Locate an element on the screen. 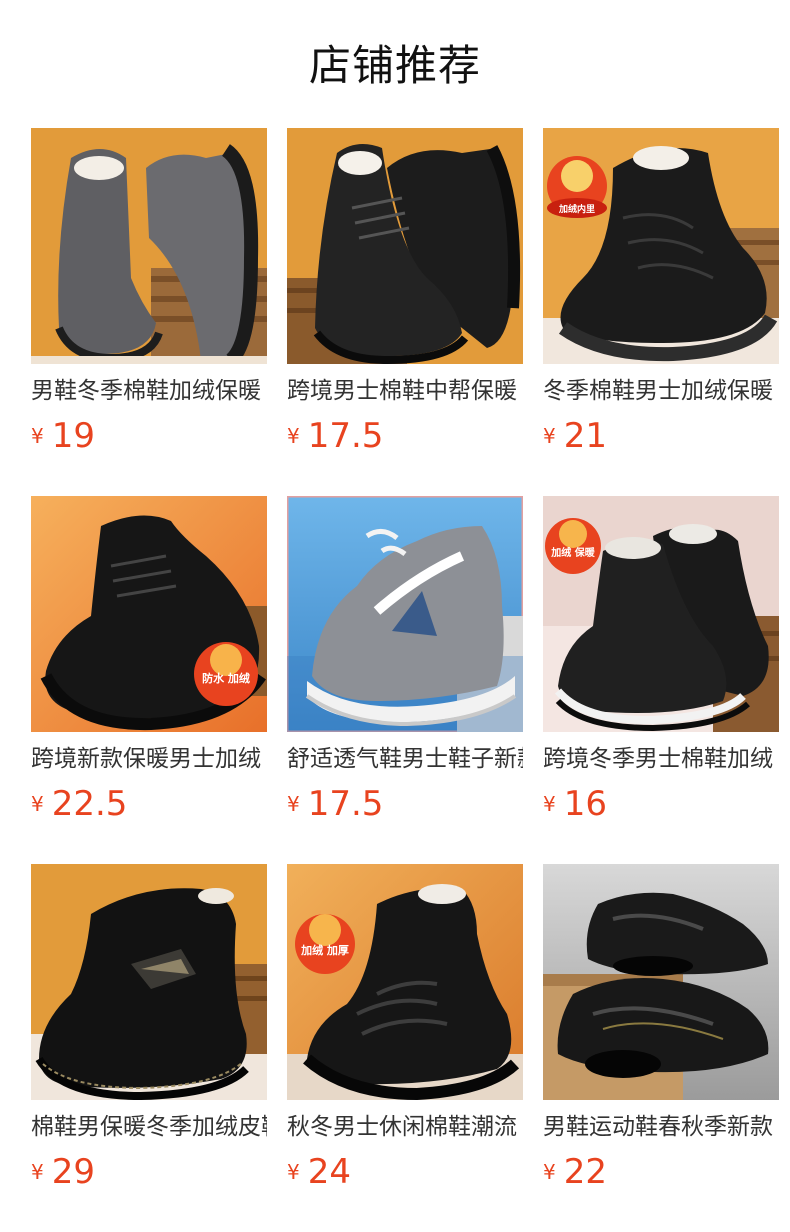 The width and height of the screenshot is (790, 1232). product-name: 冬季棉鞋男士加绒保暖 is located at coordinates (661, 392).